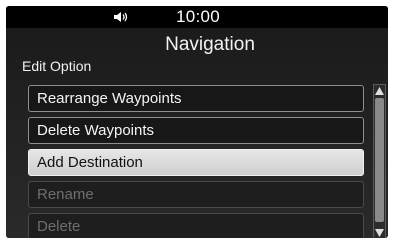  I want to click on clock: 10:00, so click(198, 16).